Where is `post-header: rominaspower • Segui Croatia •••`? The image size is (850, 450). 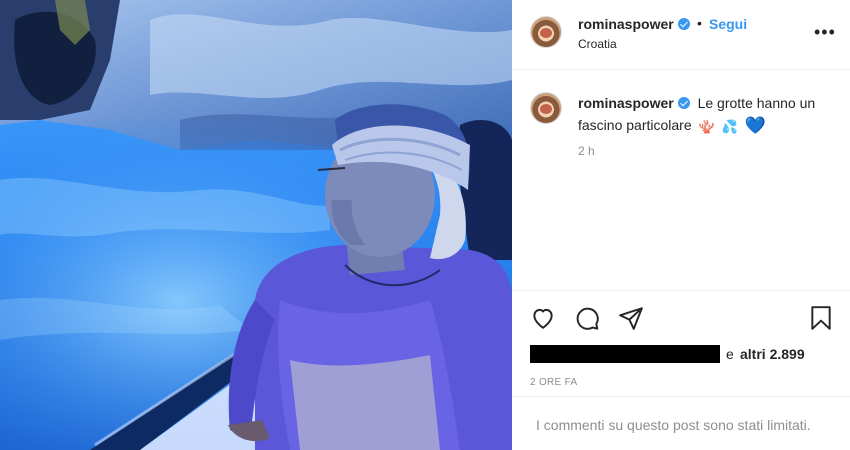
post-header: rominaspower • Segui Croatia ••• is located at coordinates (681, 35).